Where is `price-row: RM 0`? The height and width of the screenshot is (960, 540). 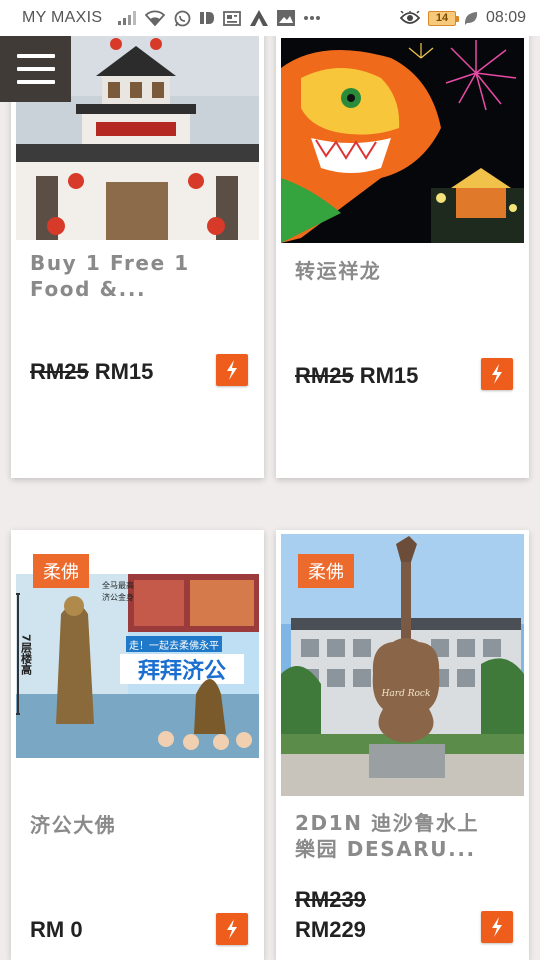 price-row: RM 0 is located at coordinates (56, 930).